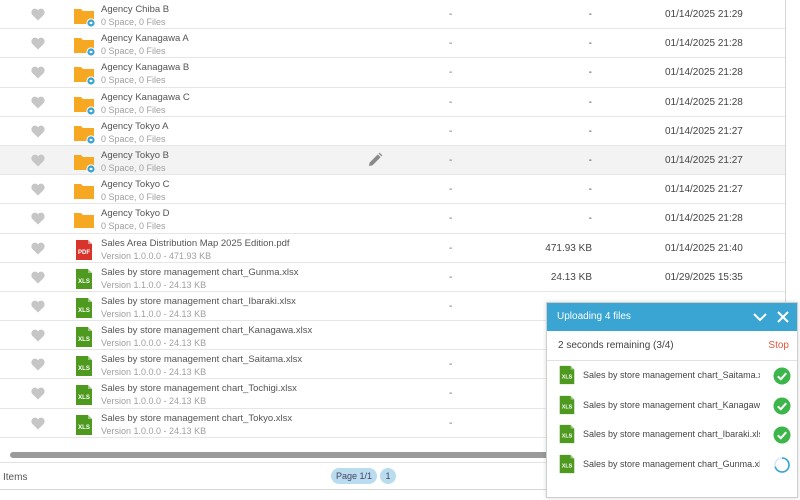  I want to click on file-details: Version 1.0.0.0 - 471.93 KB, so click(156, 255).